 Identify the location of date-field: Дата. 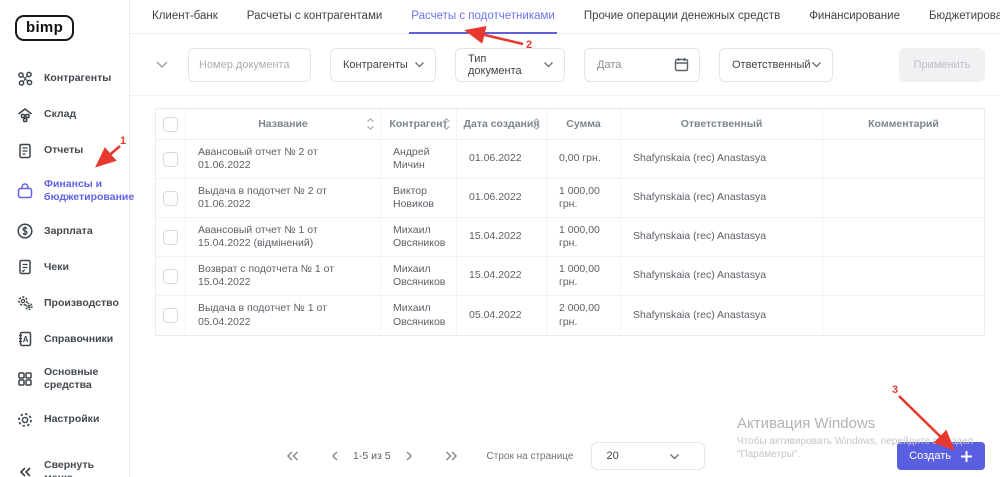
(642, 64).